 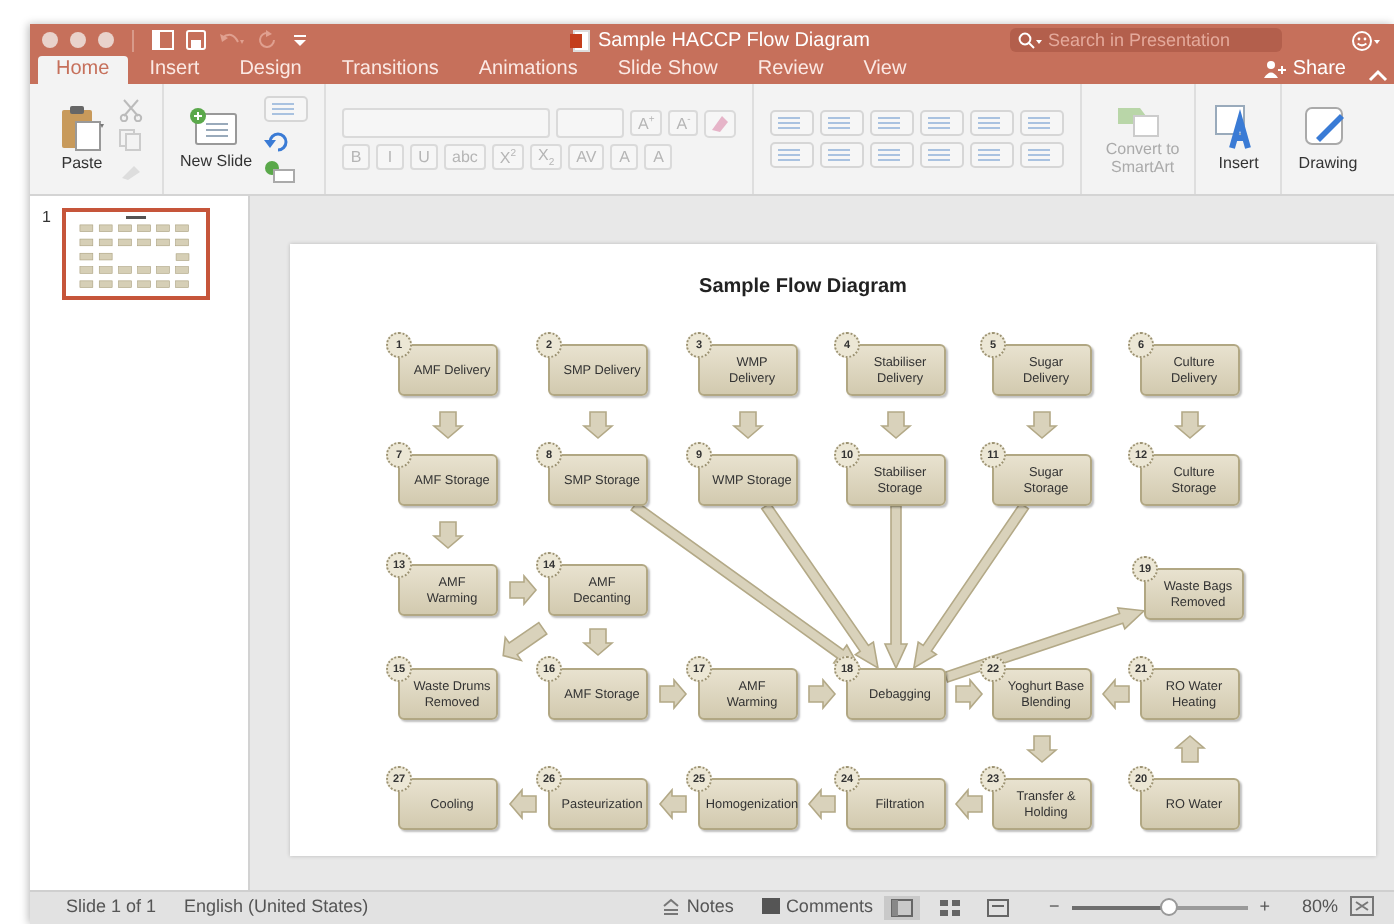 I want to click on zoom-percent: 80%, so click(x=1319, y=906).